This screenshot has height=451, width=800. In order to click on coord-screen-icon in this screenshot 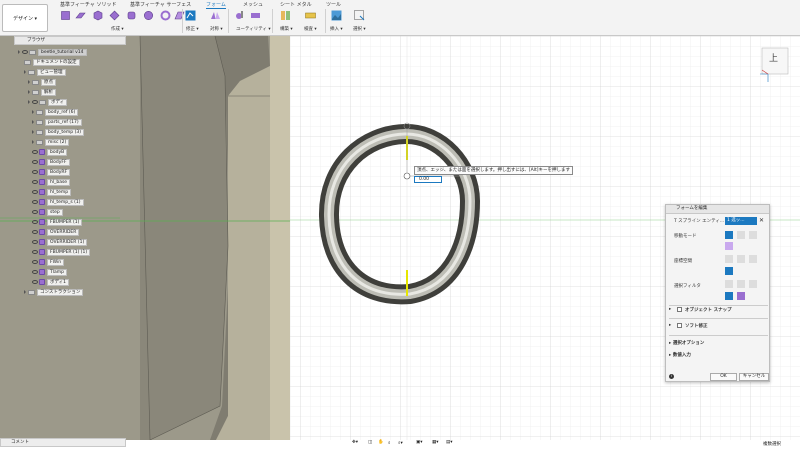, I will do `click(729, 271)`.